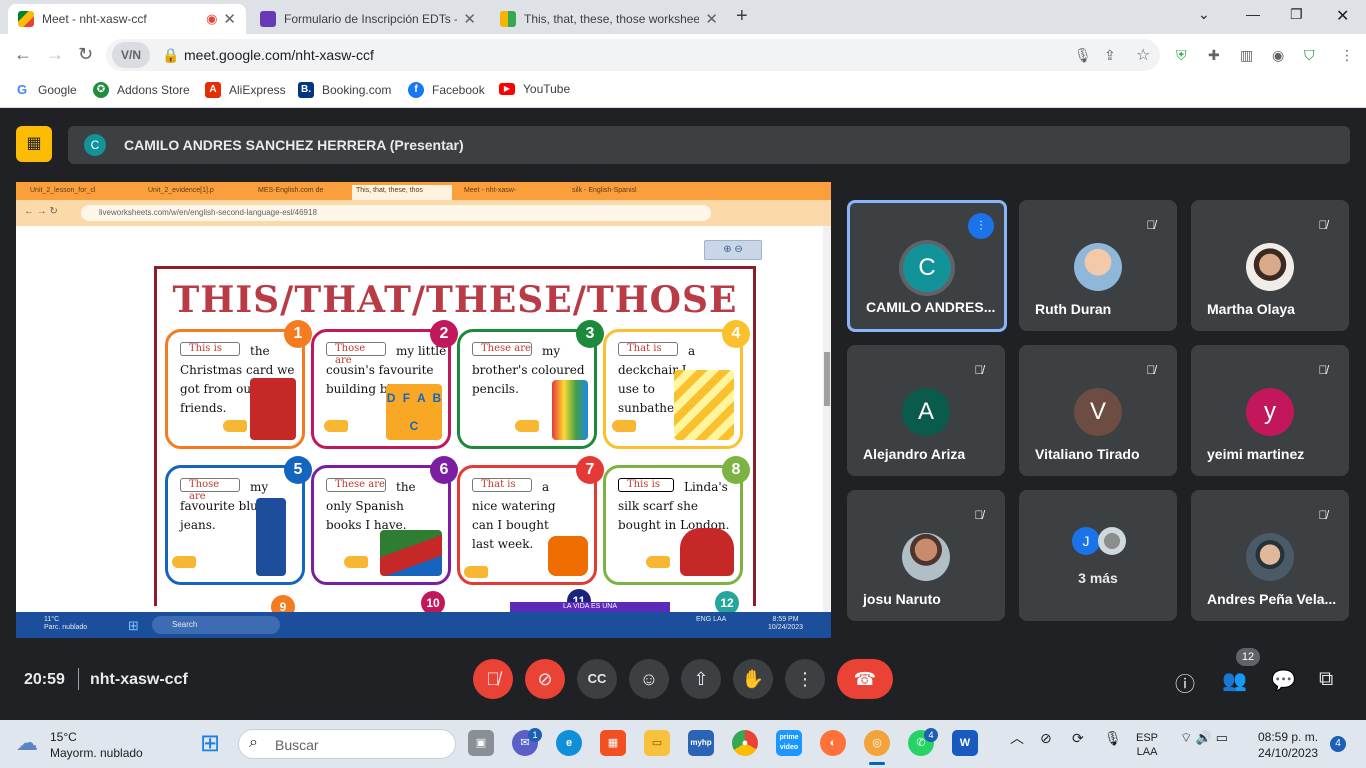  Describe the element at coordinates (1143, 55) in the screenshot. I see `bookmark-star-icon: ☆` at that location.